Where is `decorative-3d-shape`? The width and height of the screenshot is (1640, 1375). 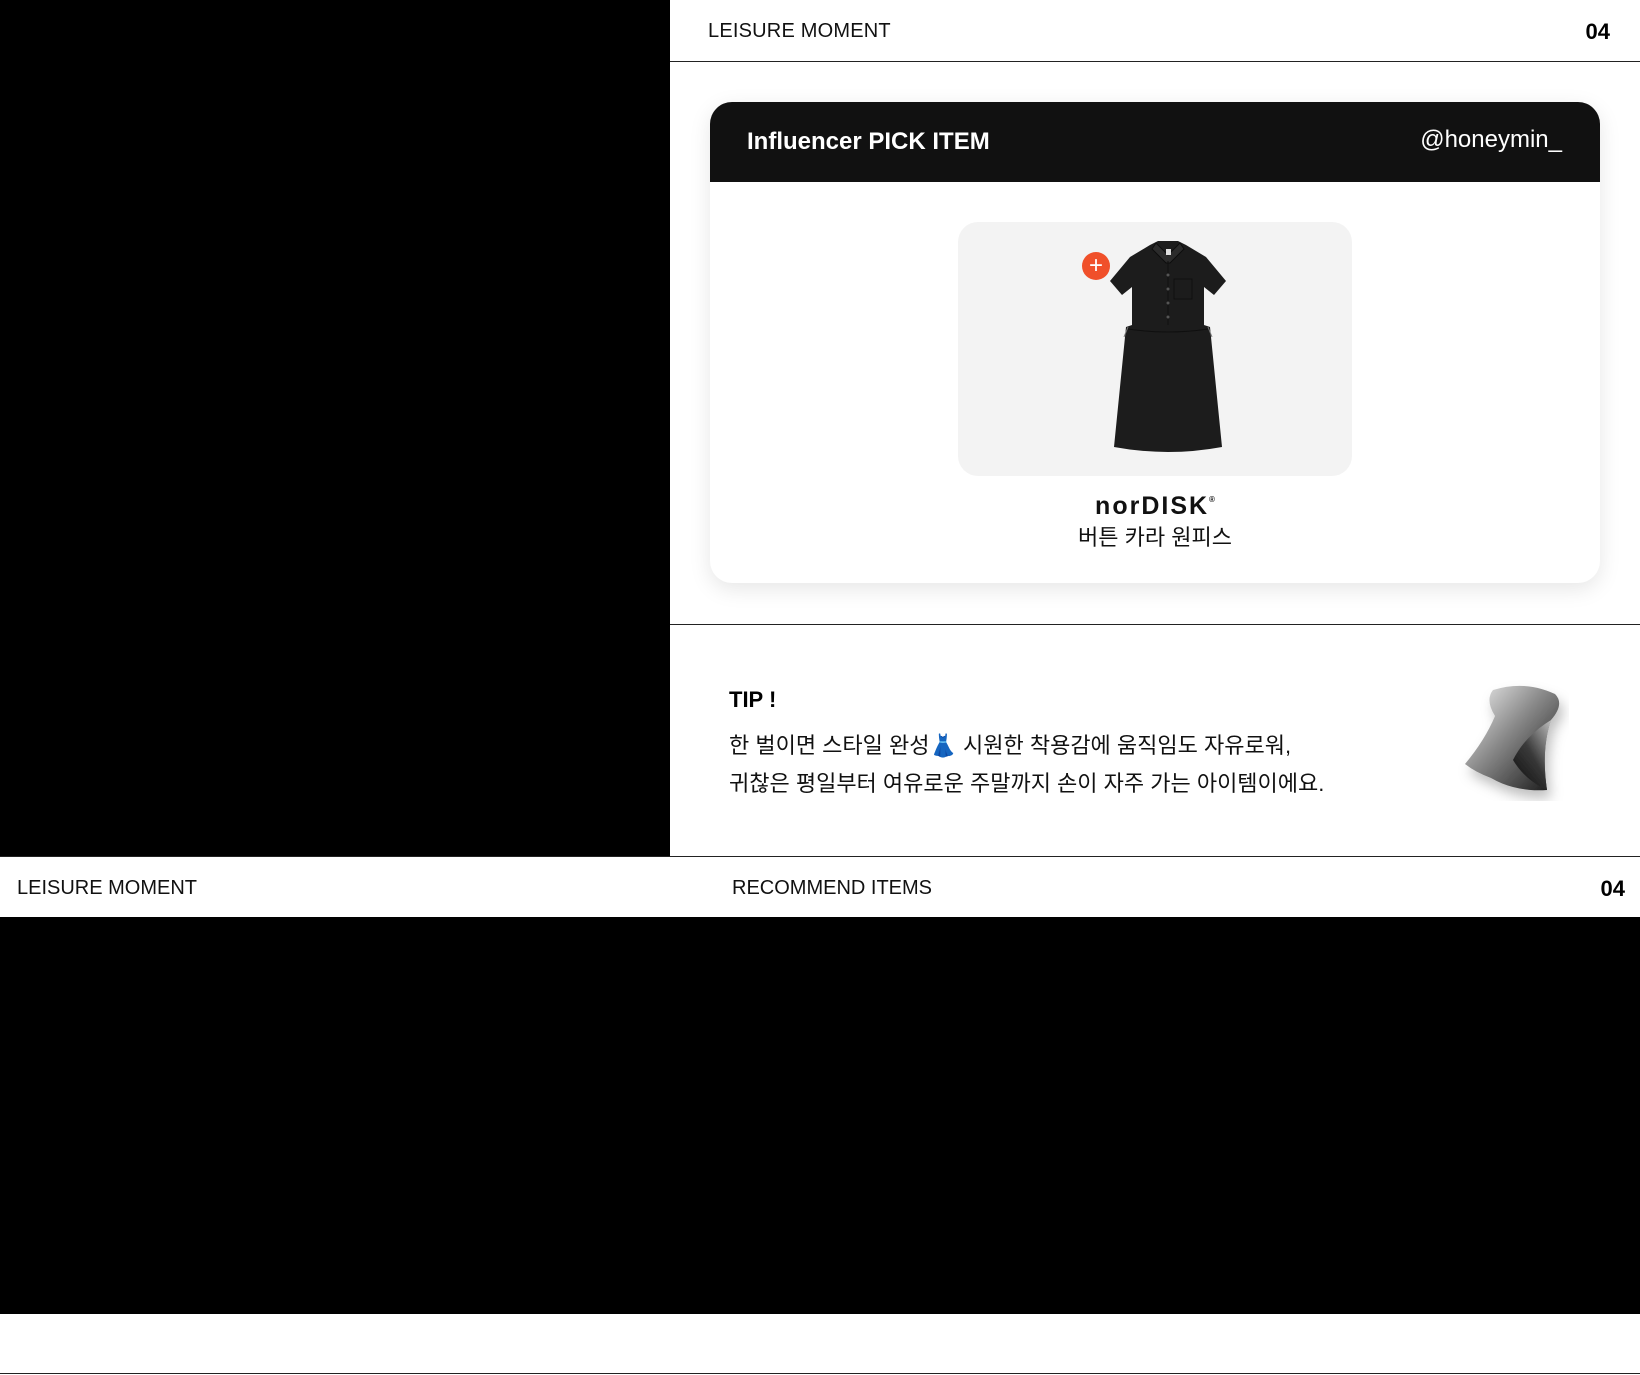 decorative-3d-shape is located at coordinates (1512, 738).